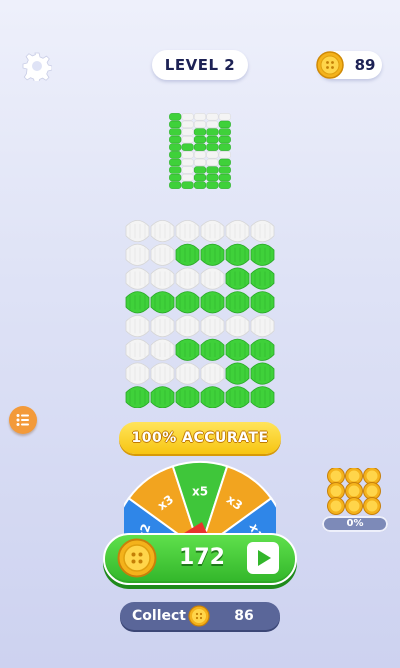  I want to click on collect-value: 86, so click(244, 616).